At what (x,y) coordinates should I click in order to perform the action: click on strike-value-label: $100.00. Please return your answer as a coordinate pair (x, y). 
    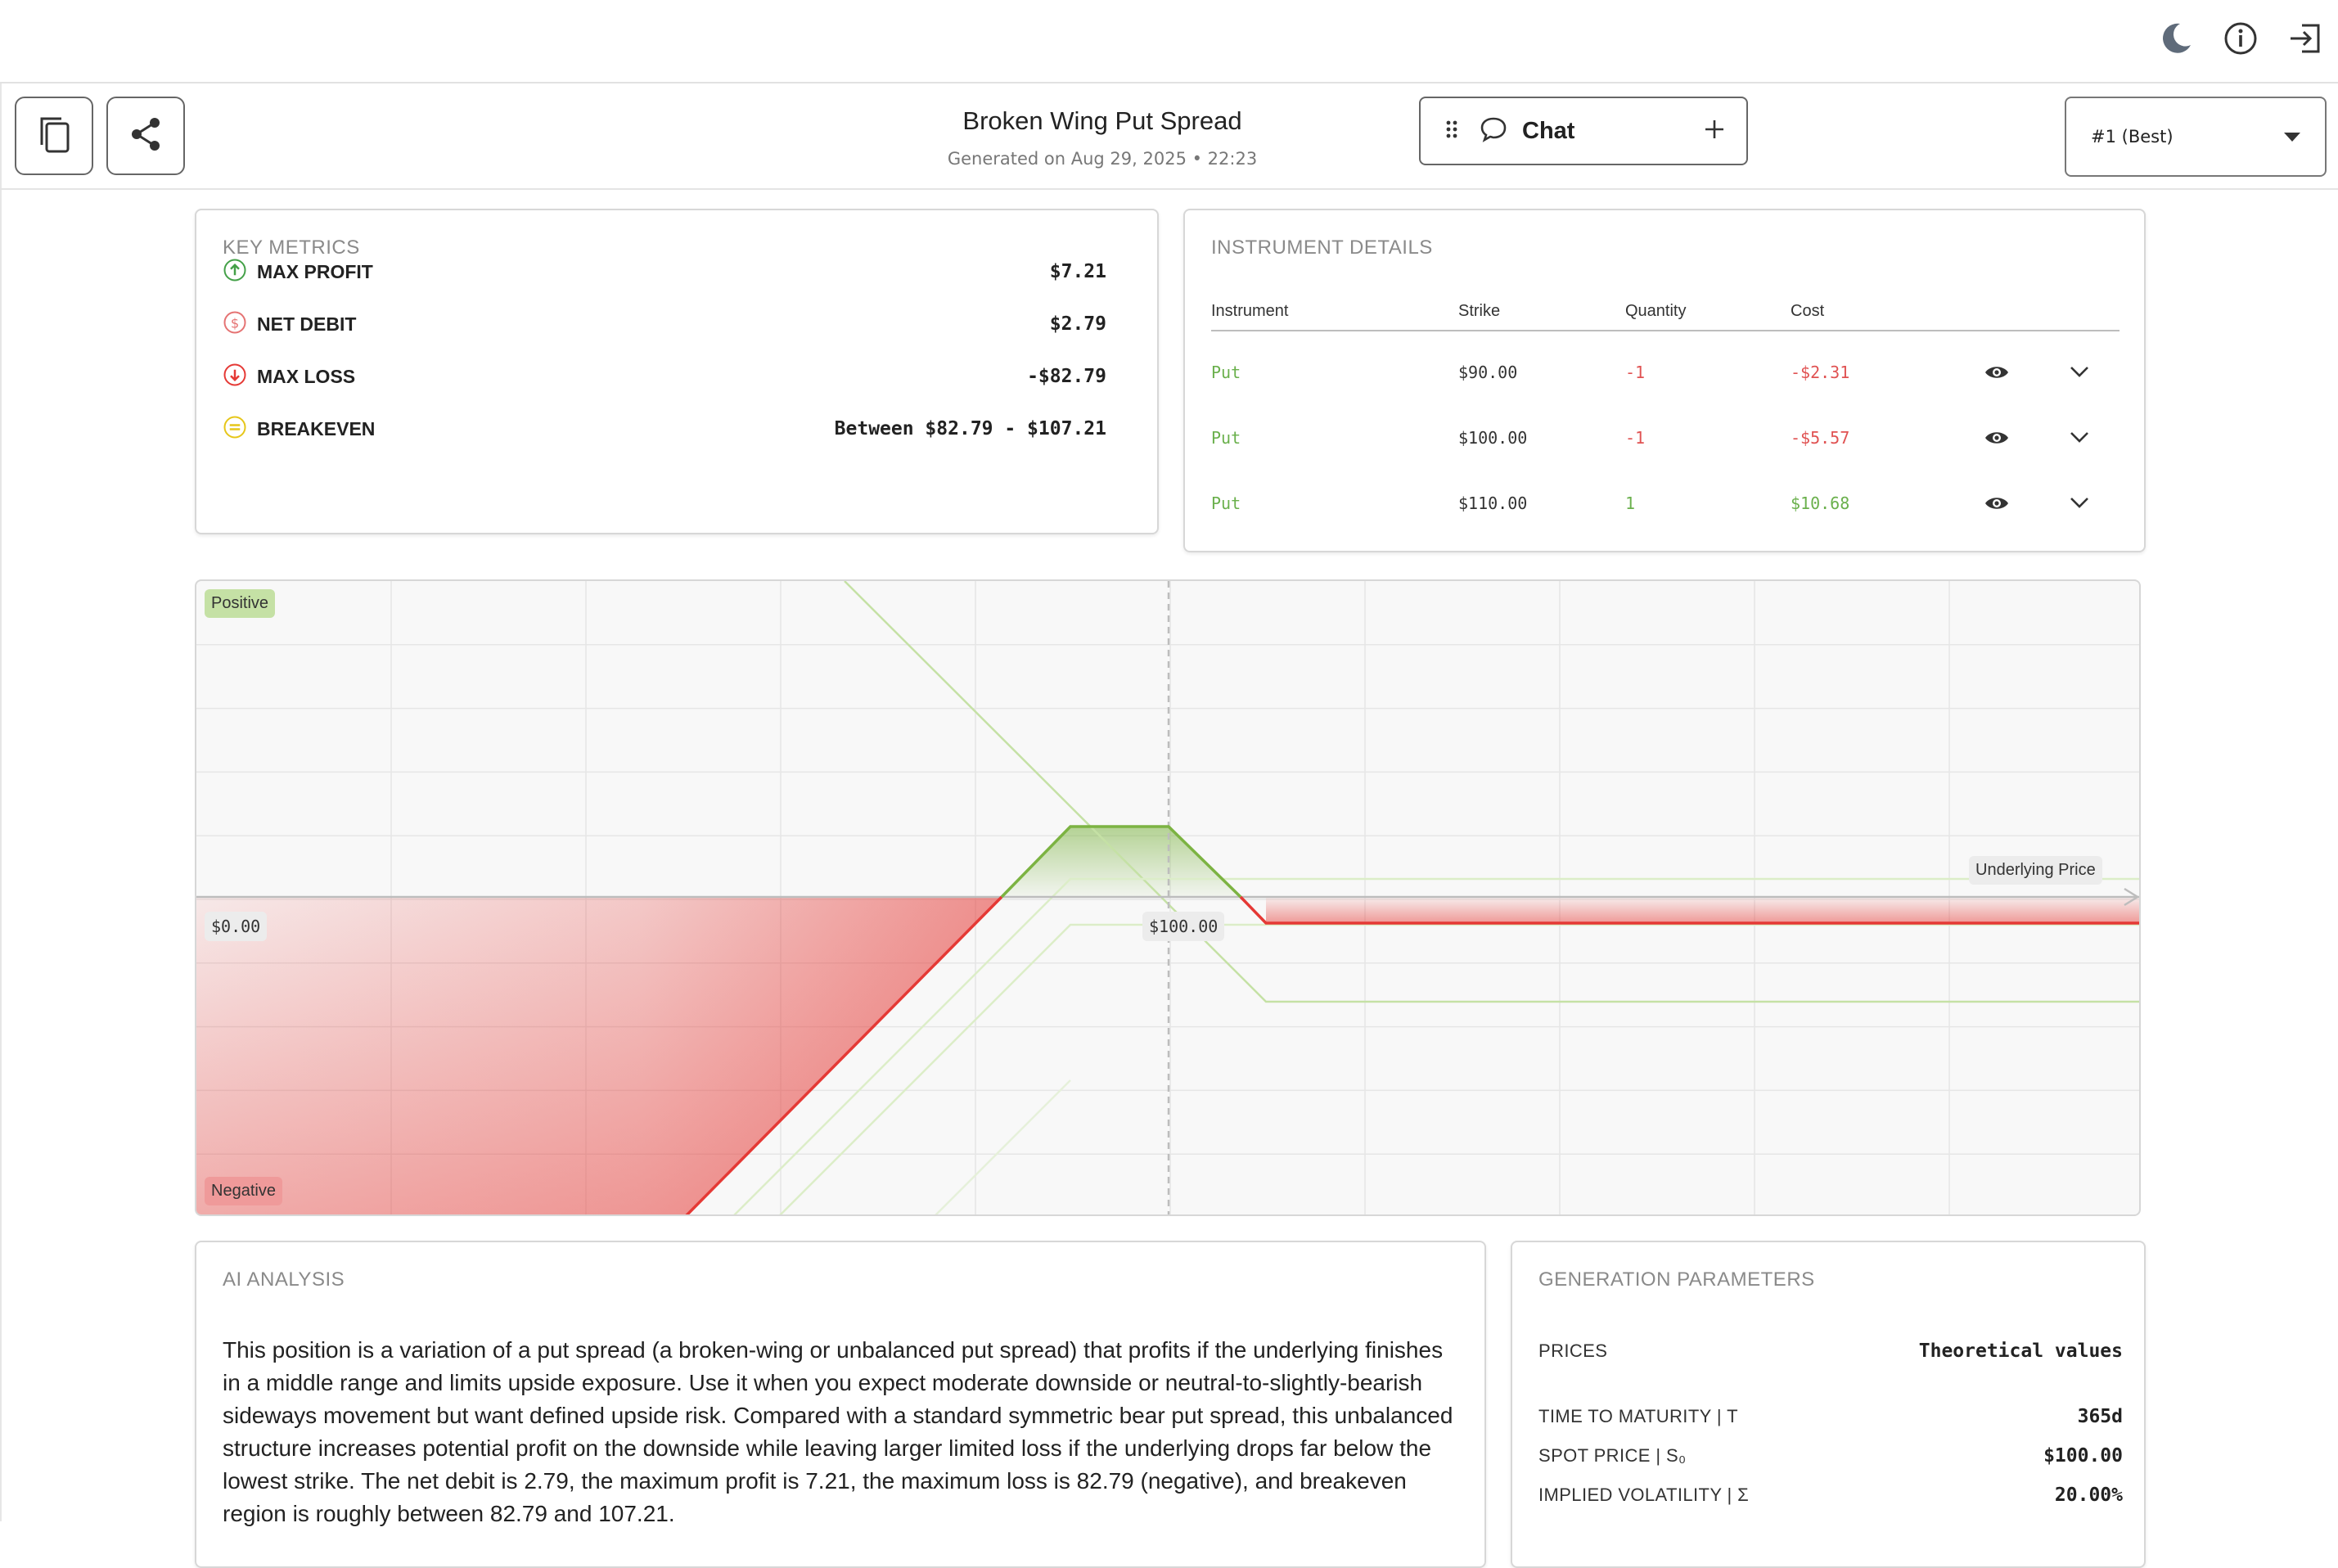
    Looking at the image, I should click on (1183, 926).